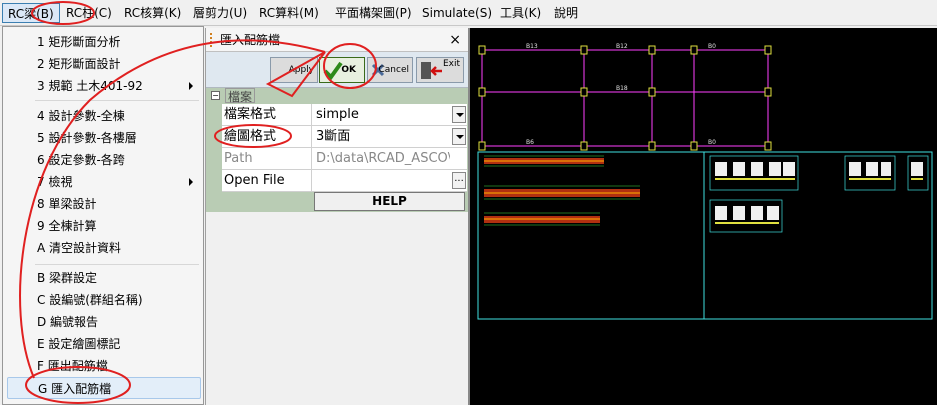 The height and width of the screenshot is (405, 937). I want to click on category-file: − 檔案, so click(337, 96).